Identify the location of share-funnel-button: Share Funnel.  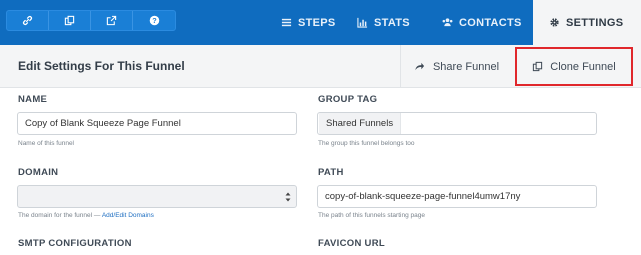
(456, 66).